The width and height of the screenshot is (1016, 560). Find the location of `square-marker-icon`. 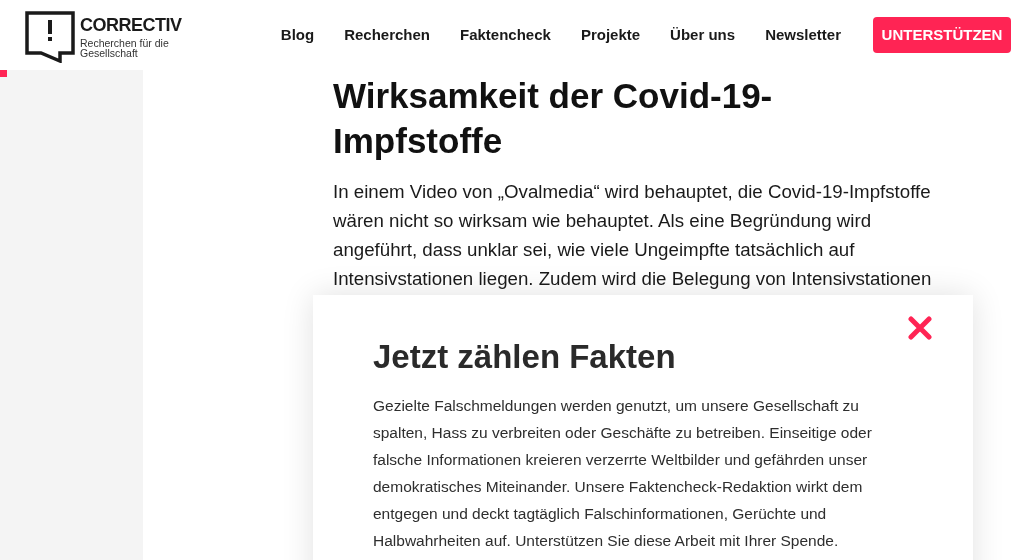

square-marker-icon is located at coordinates (3, 73).